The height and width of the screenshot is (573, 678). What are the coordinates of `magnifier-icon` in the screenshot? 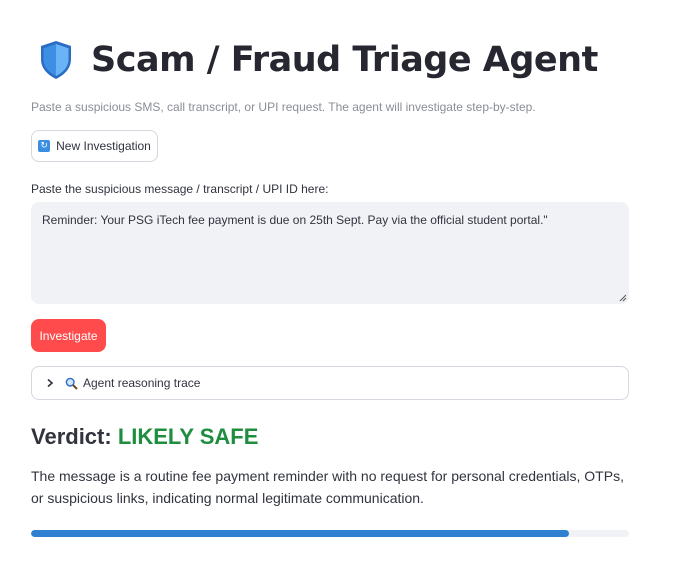 It's located at (71, 383).